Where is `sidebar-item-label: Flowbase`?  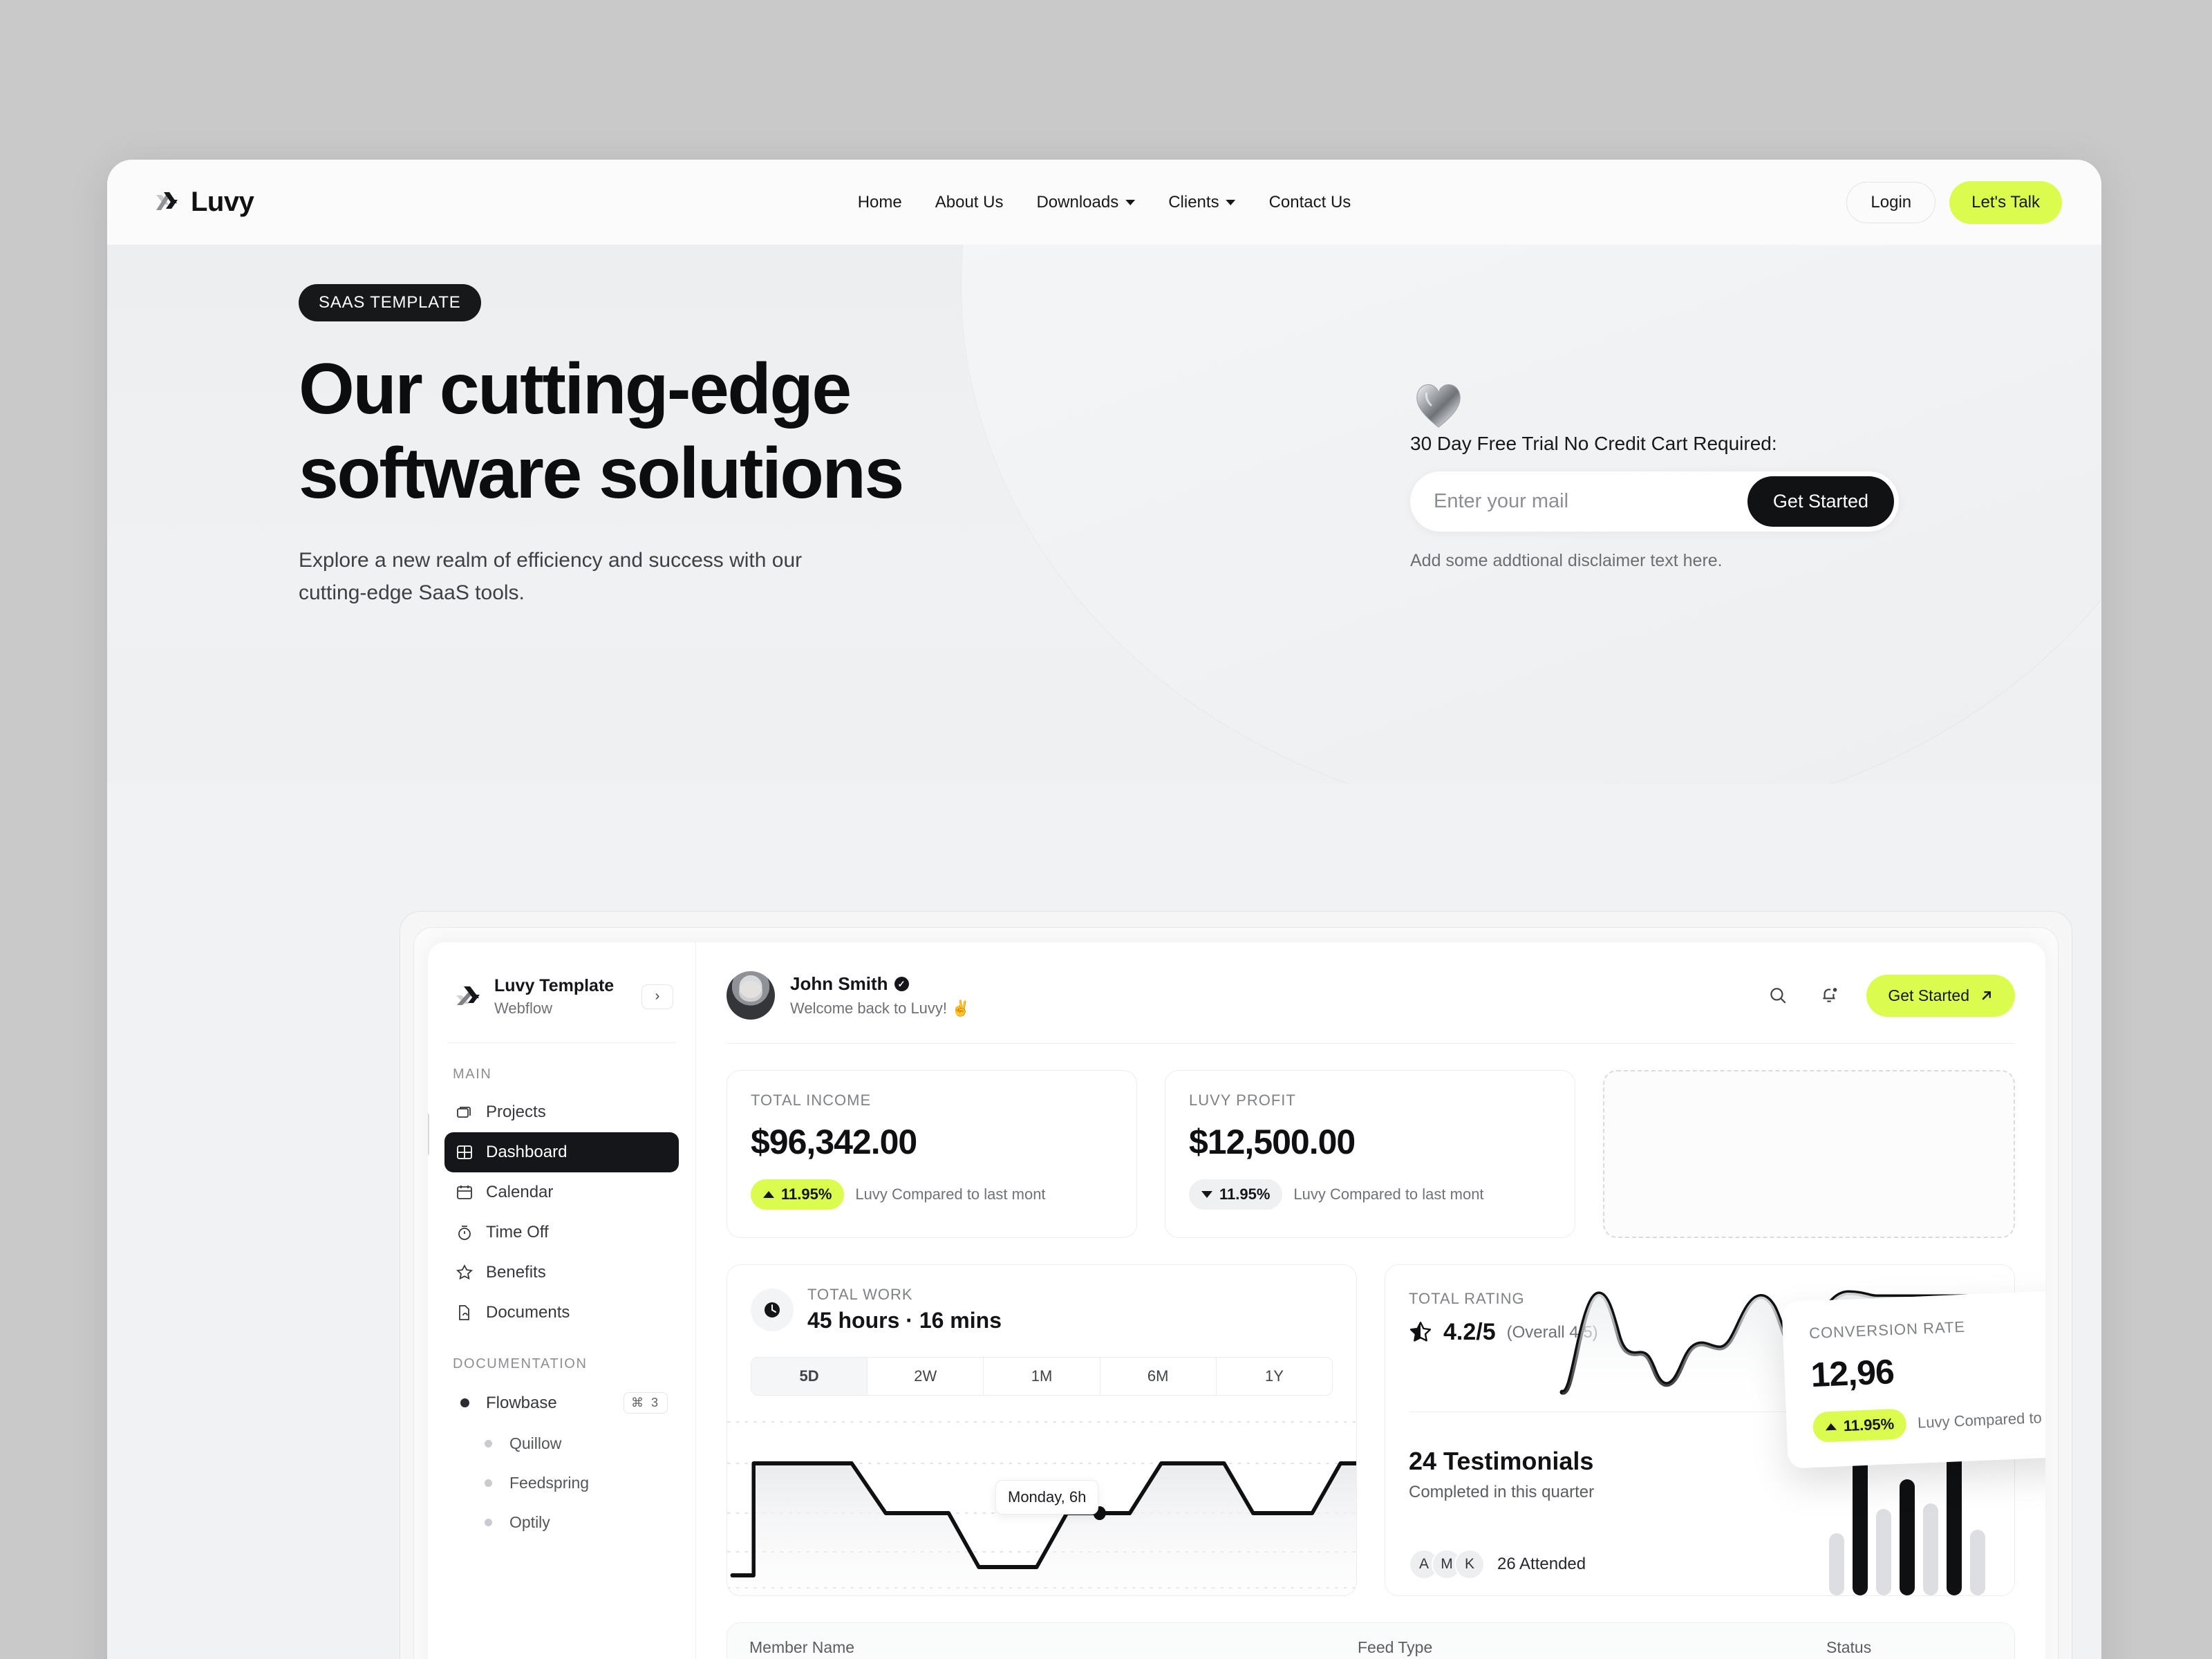 sidebar-item-label: Flowbase is located at coordinates (521, 1402).